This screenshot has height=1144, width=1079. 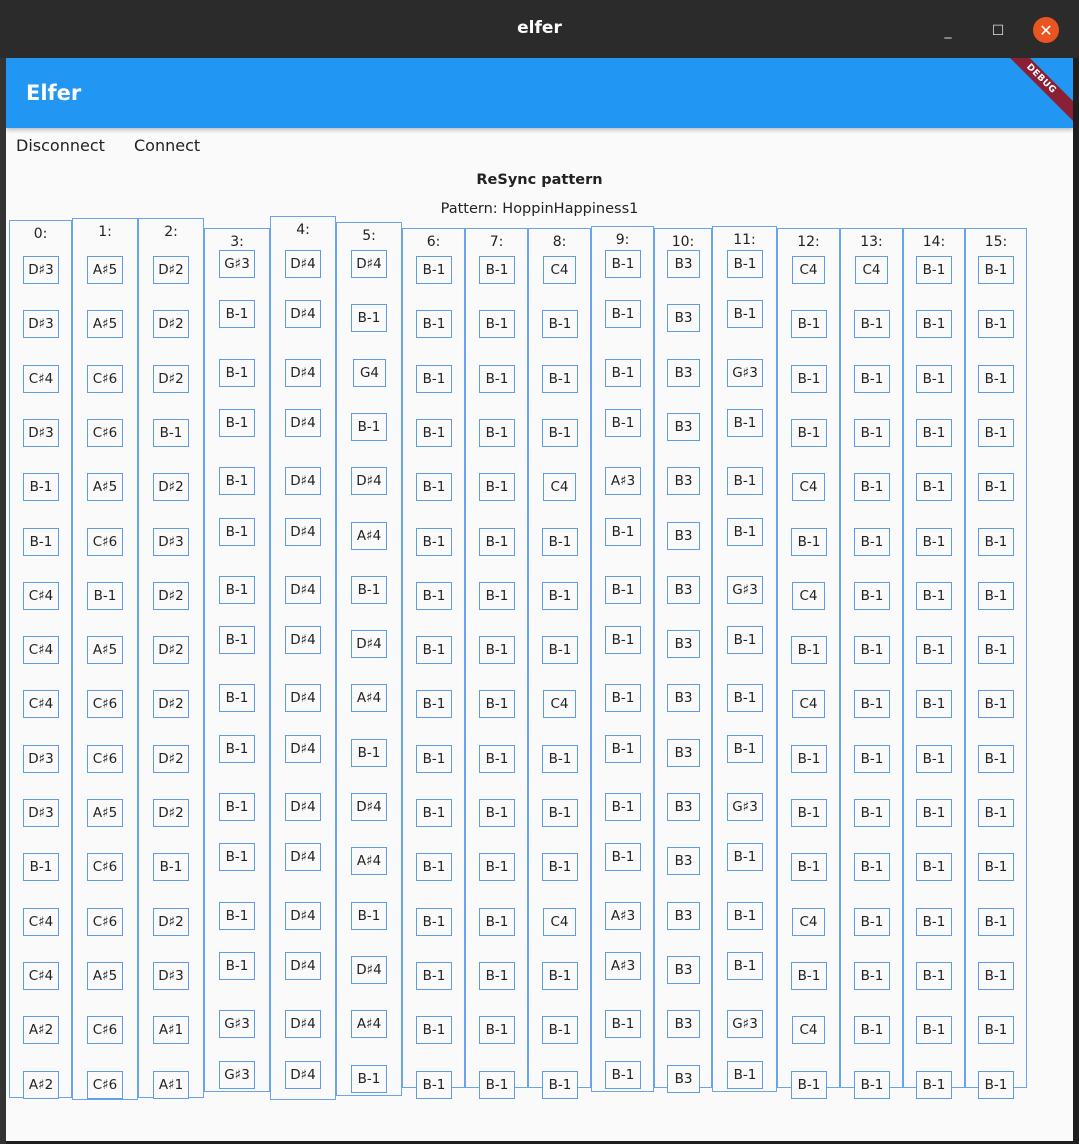 What do you see at coordinates (171, 1085) in the screenshot?
I see `note-cell: A♯1` at bounding box center [171, 1085].